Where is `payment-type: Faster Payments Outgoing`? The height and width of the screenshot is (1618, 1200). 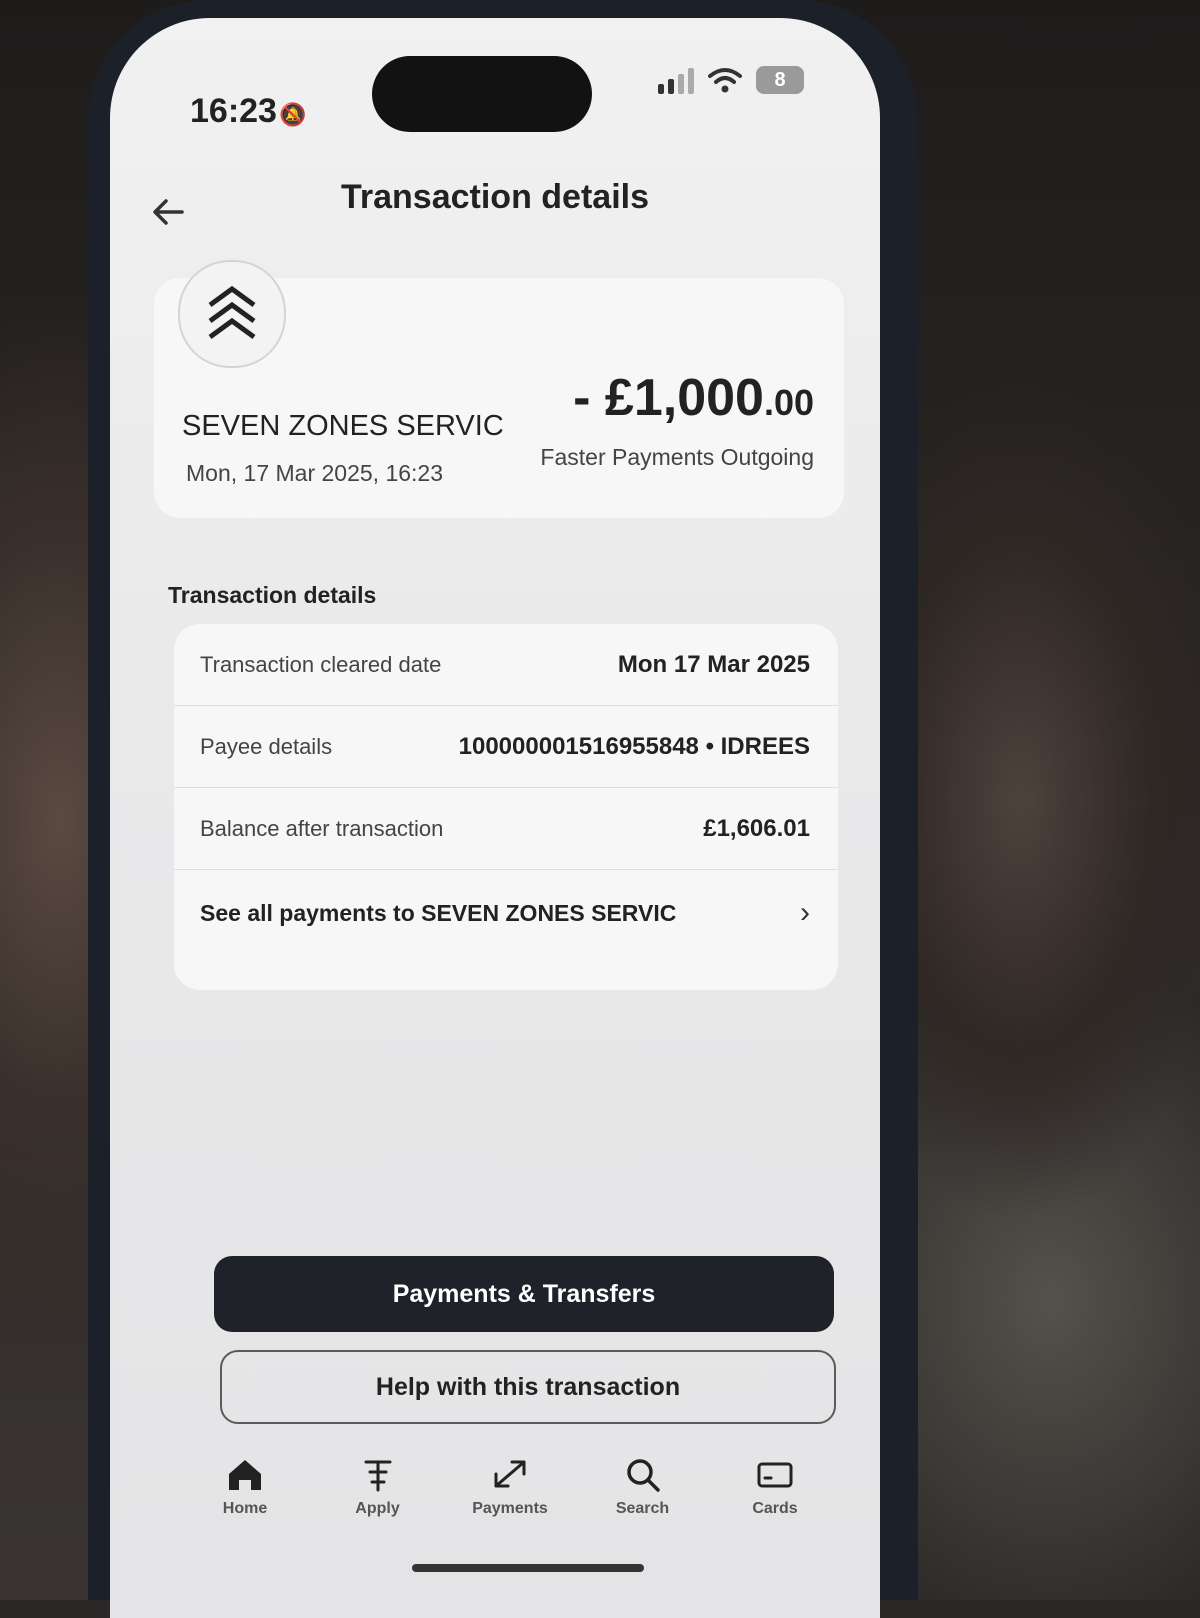 payment-type: Faster Payments Outgoing is located at coordinates (677, 457).